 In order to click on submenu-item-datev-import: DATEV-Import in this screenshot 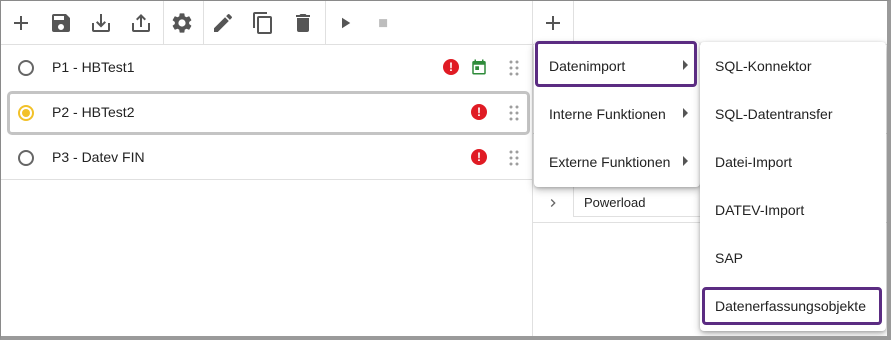, I will do `click(793, 210)`.